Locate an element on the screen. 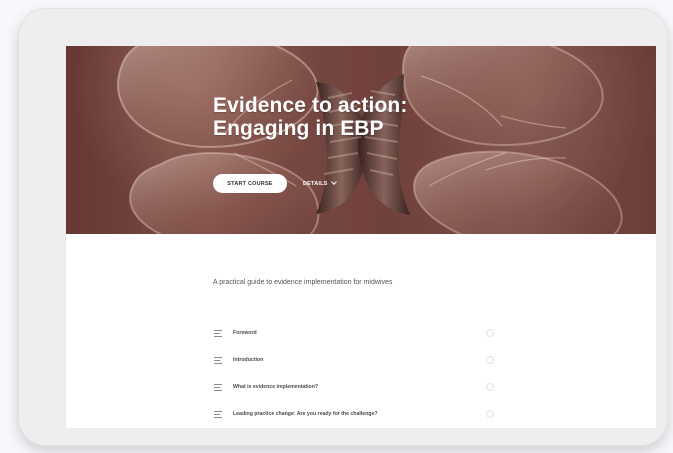  lesson-title: Foreword is located at coordinates (245, 333).